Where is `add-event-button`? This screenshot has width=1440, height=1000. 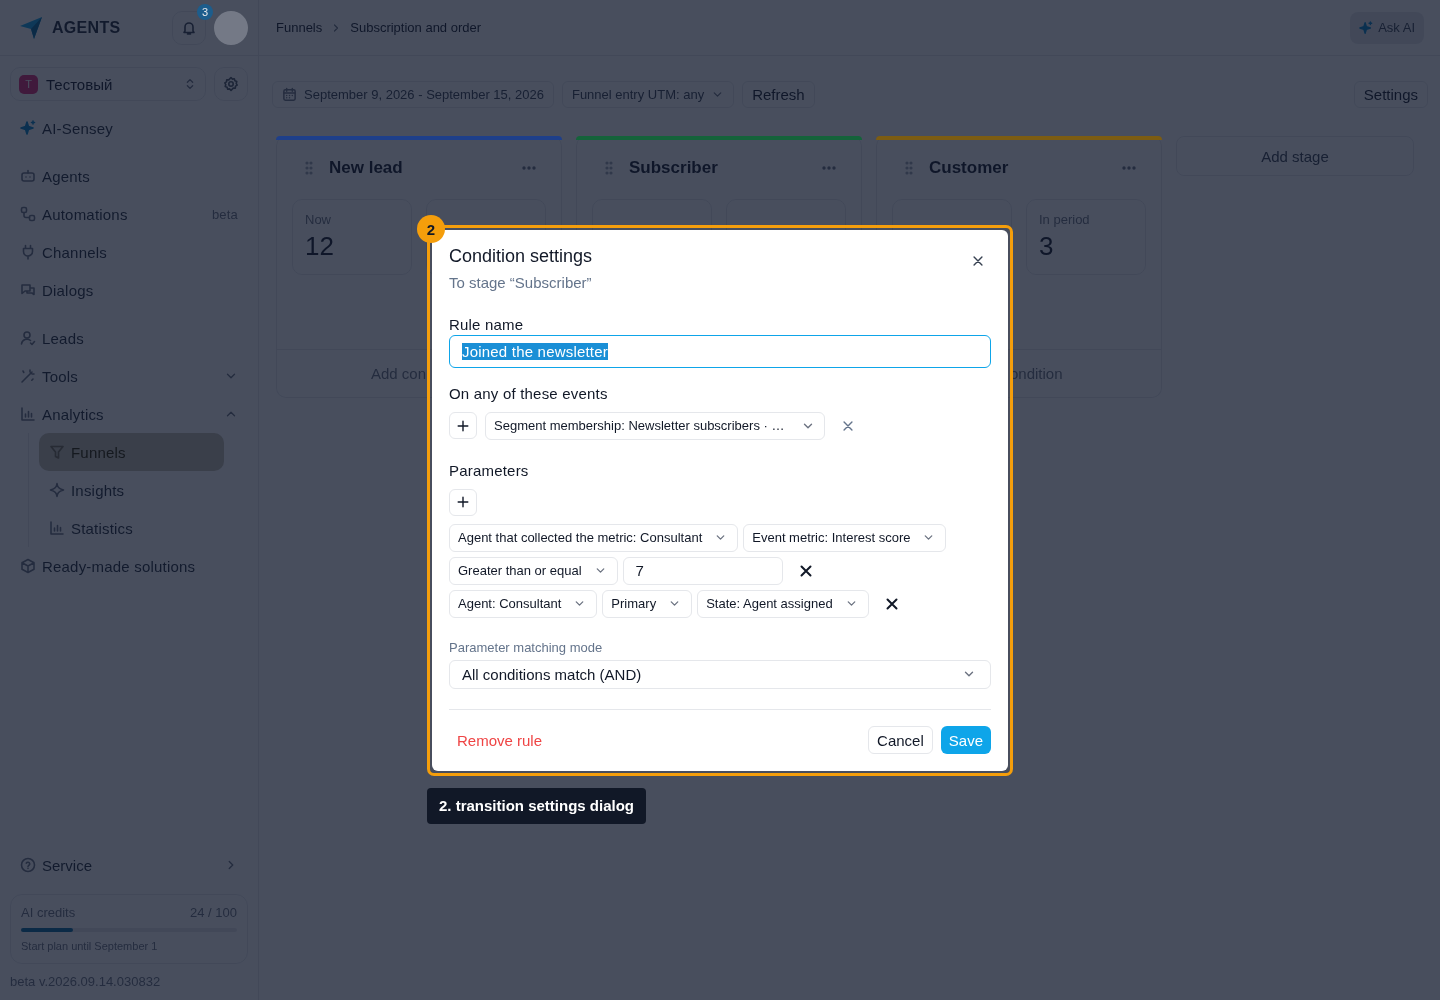
add-event-button is located at coordinates (463, 426).